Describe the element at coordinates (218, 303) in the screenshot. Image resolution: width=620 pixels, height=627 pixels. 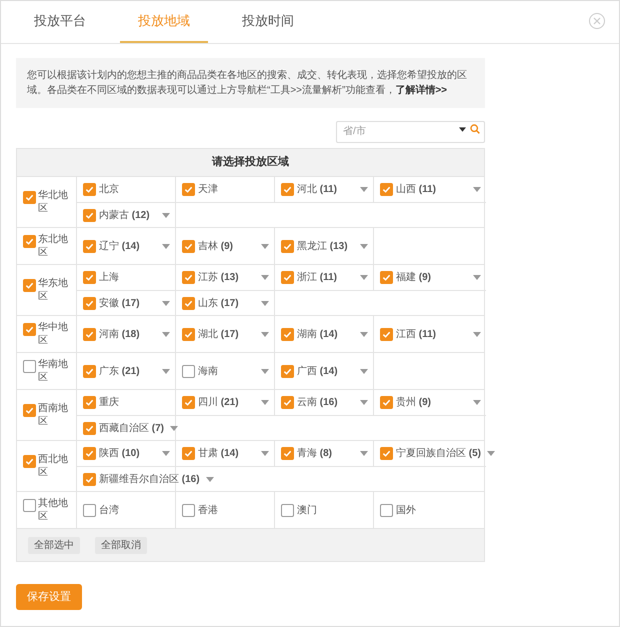
I see `province-label: 山东 (17)` at that location.